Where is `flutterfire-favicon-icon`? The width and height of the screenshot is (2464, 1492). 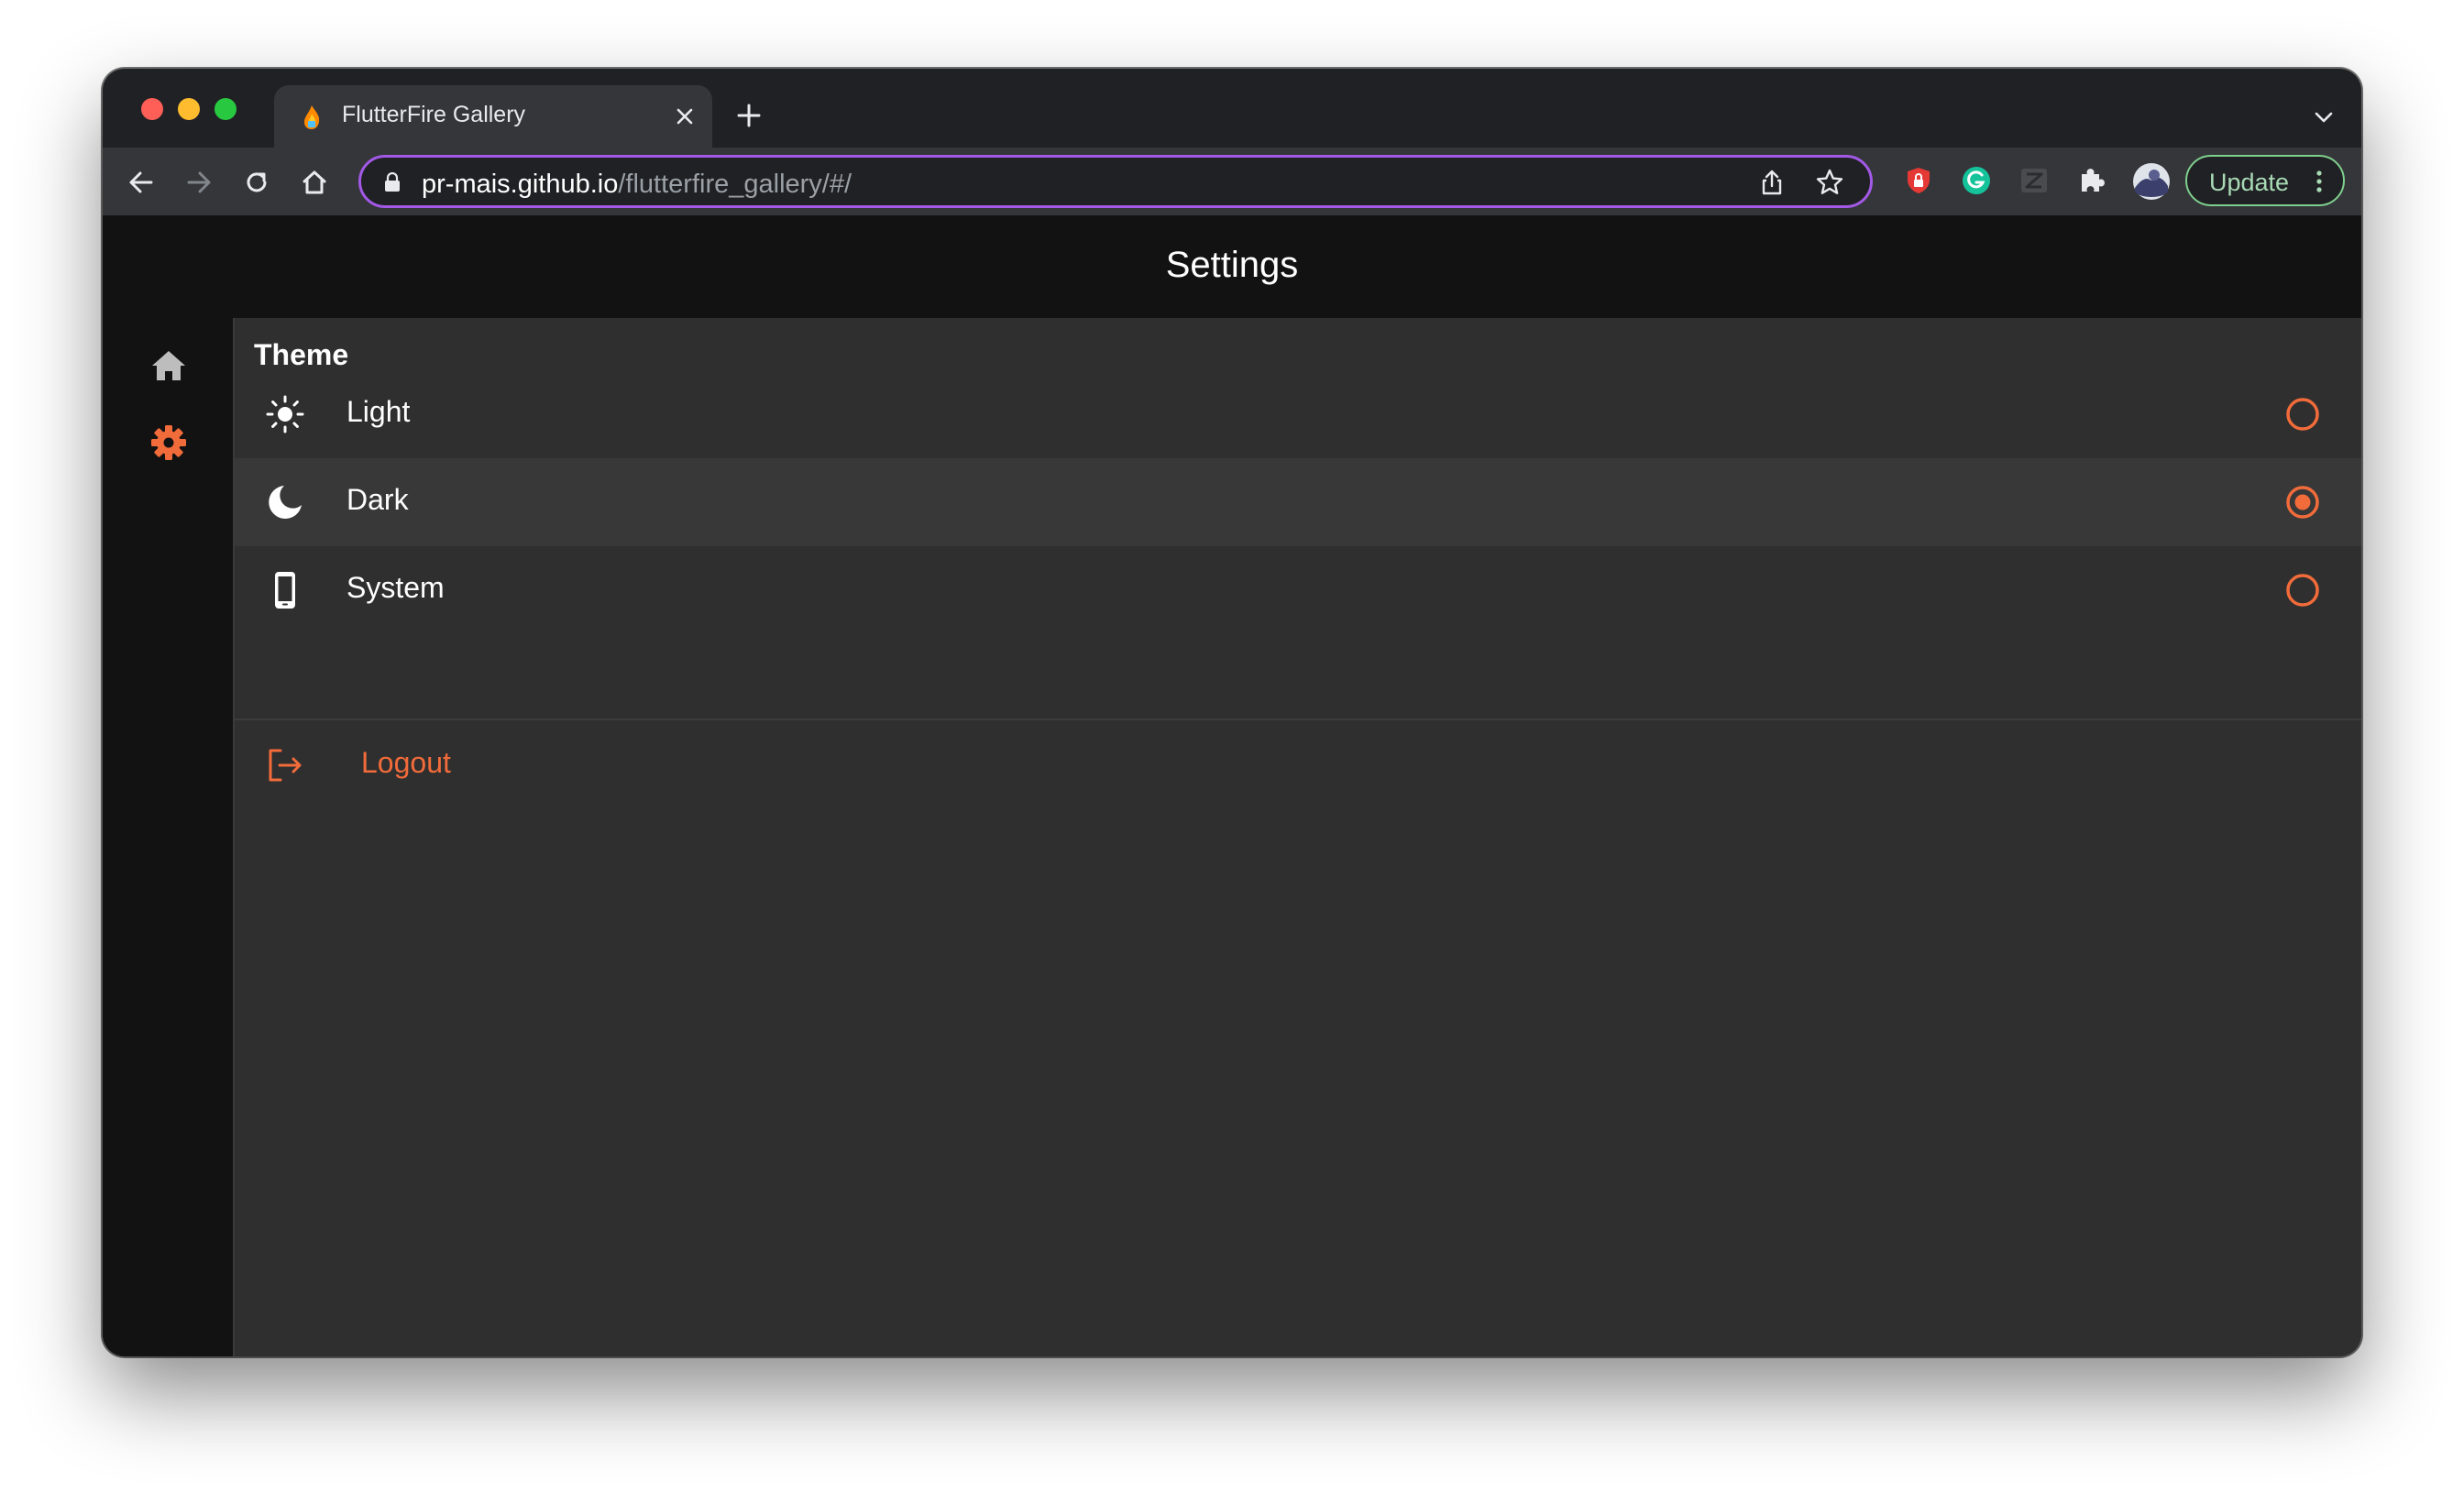
flutterfire-favicon-icon is located at coordinates (312, 117).